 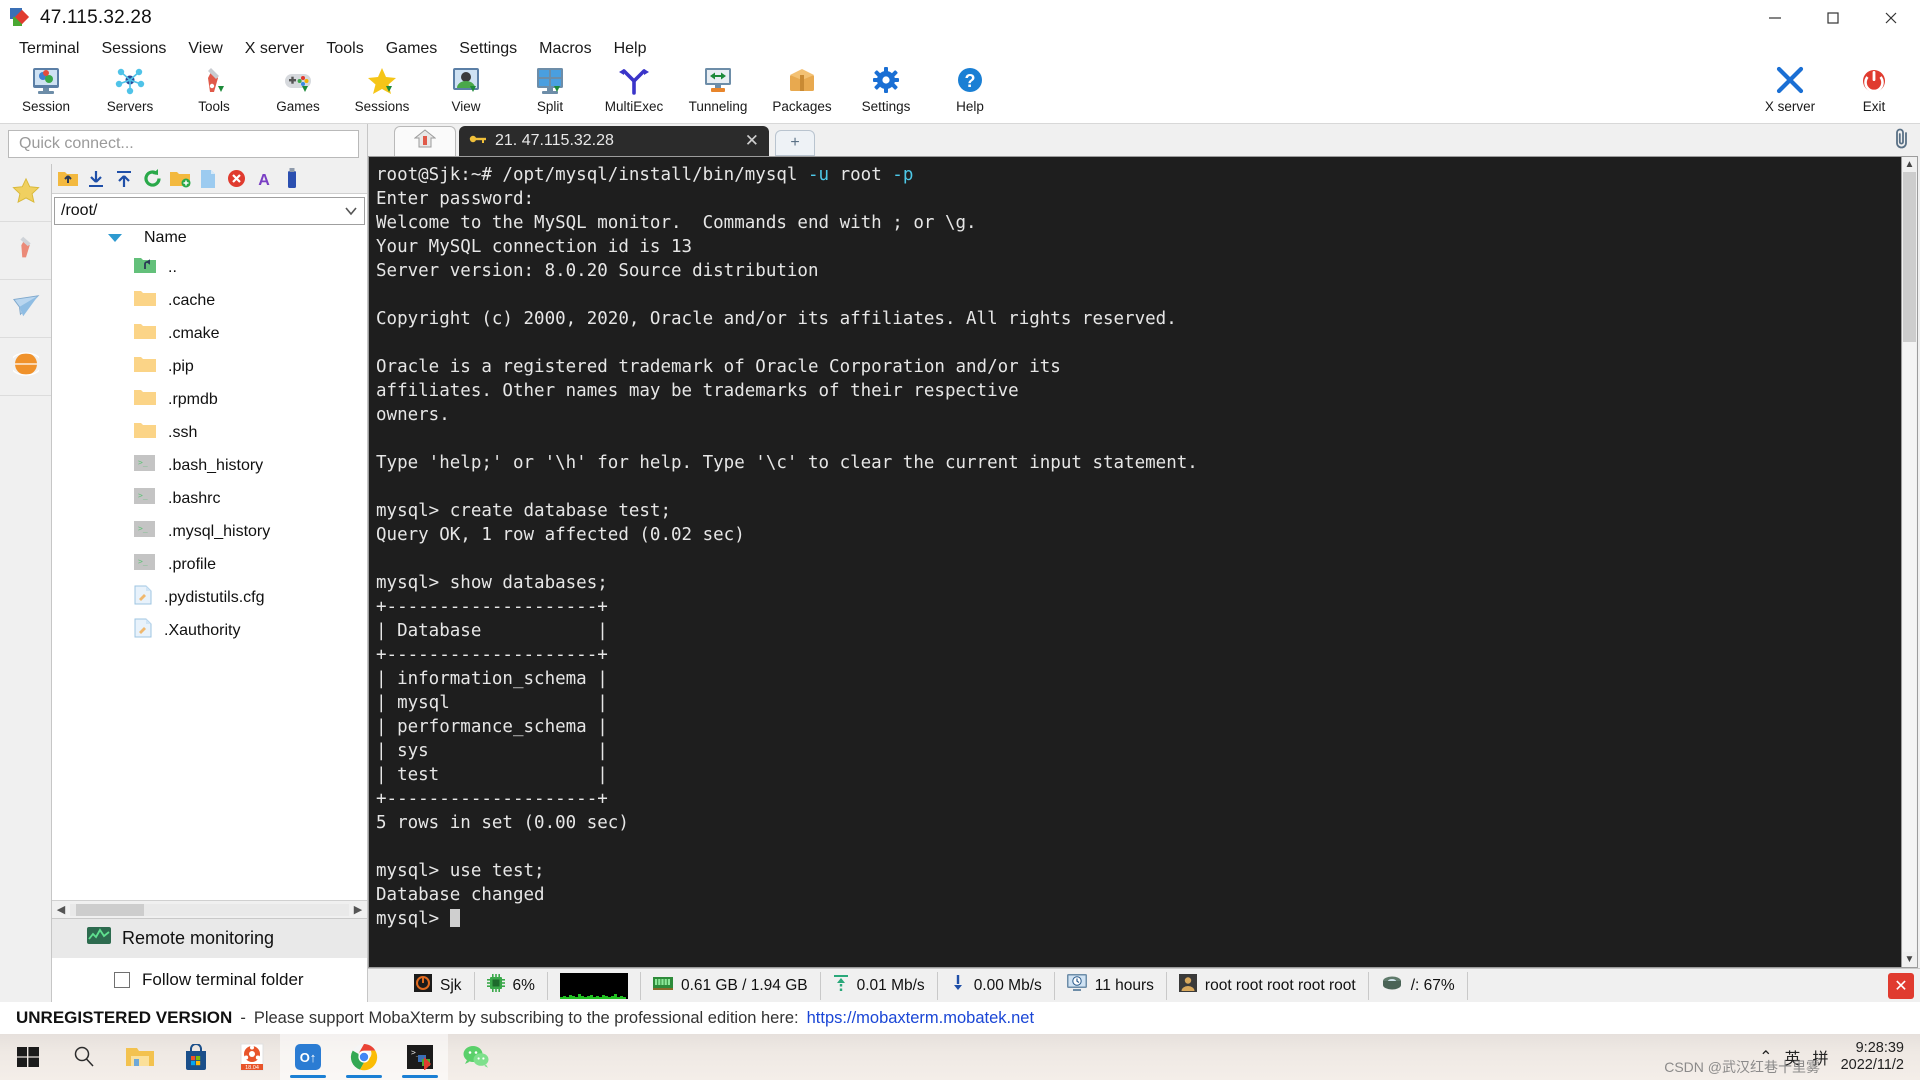 What do you see at coordinates (1418, 985) in the screenshot?
I see `status-disk-usage: /: 67%` at bounding box center [1418, 985].